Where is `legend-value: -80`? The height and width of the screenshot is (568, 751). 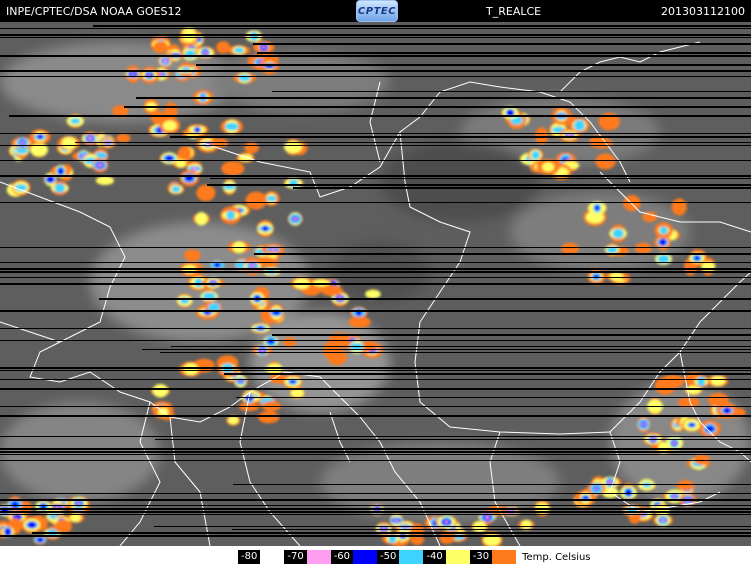 legend-value: -80 is located at coordinates (249, 557).